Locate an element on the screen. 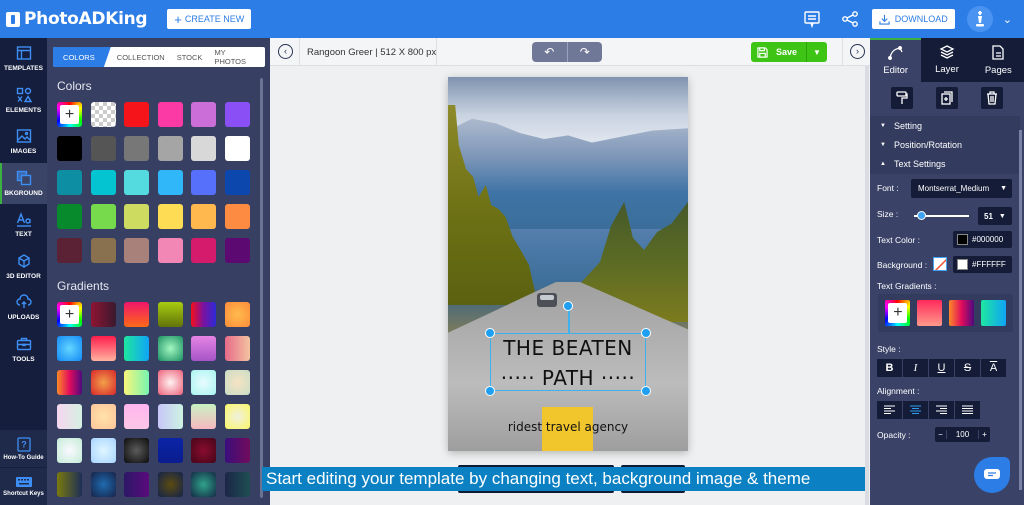 The height and width of the screenshot is (505, 1024). nav-bkground: BKGROUND is located at coordinates (23, 183).